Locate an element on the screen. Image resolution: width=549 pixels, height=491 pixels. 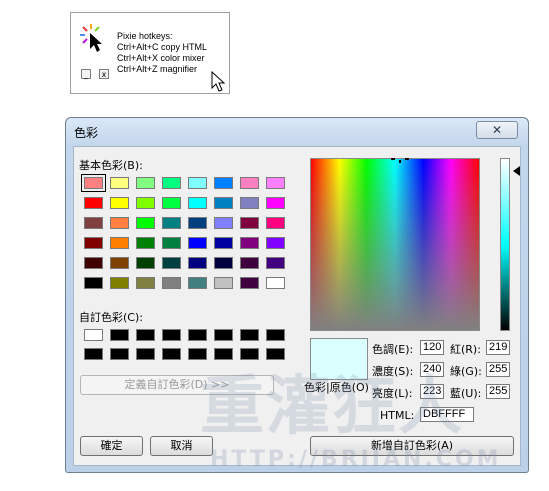
pixie-logo-icon is located at coordinates (91, 38).